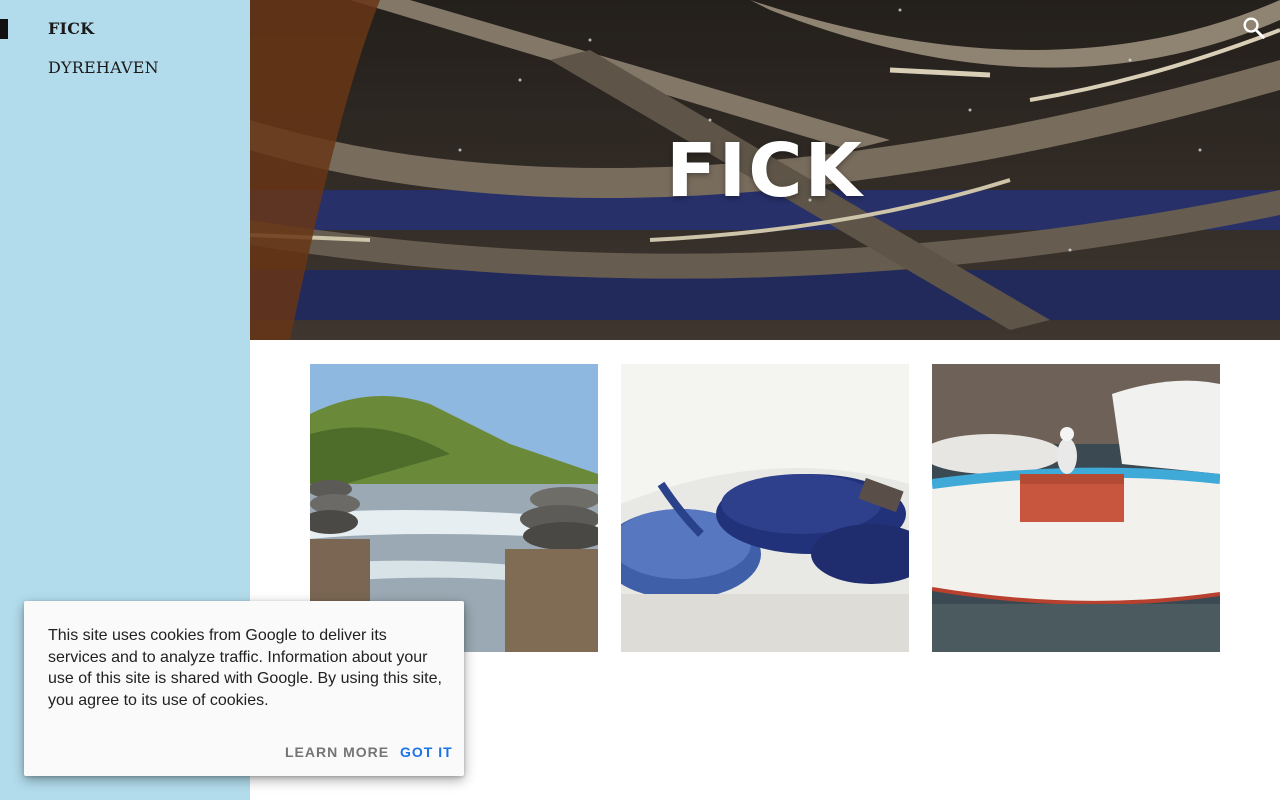 The height and width of the screenshot is (800, 1280). What do you see at coordinates (337, 752) in the screenshot?
I see `learn-more-button: LEARN MORE` at bounding box center [337, 752].